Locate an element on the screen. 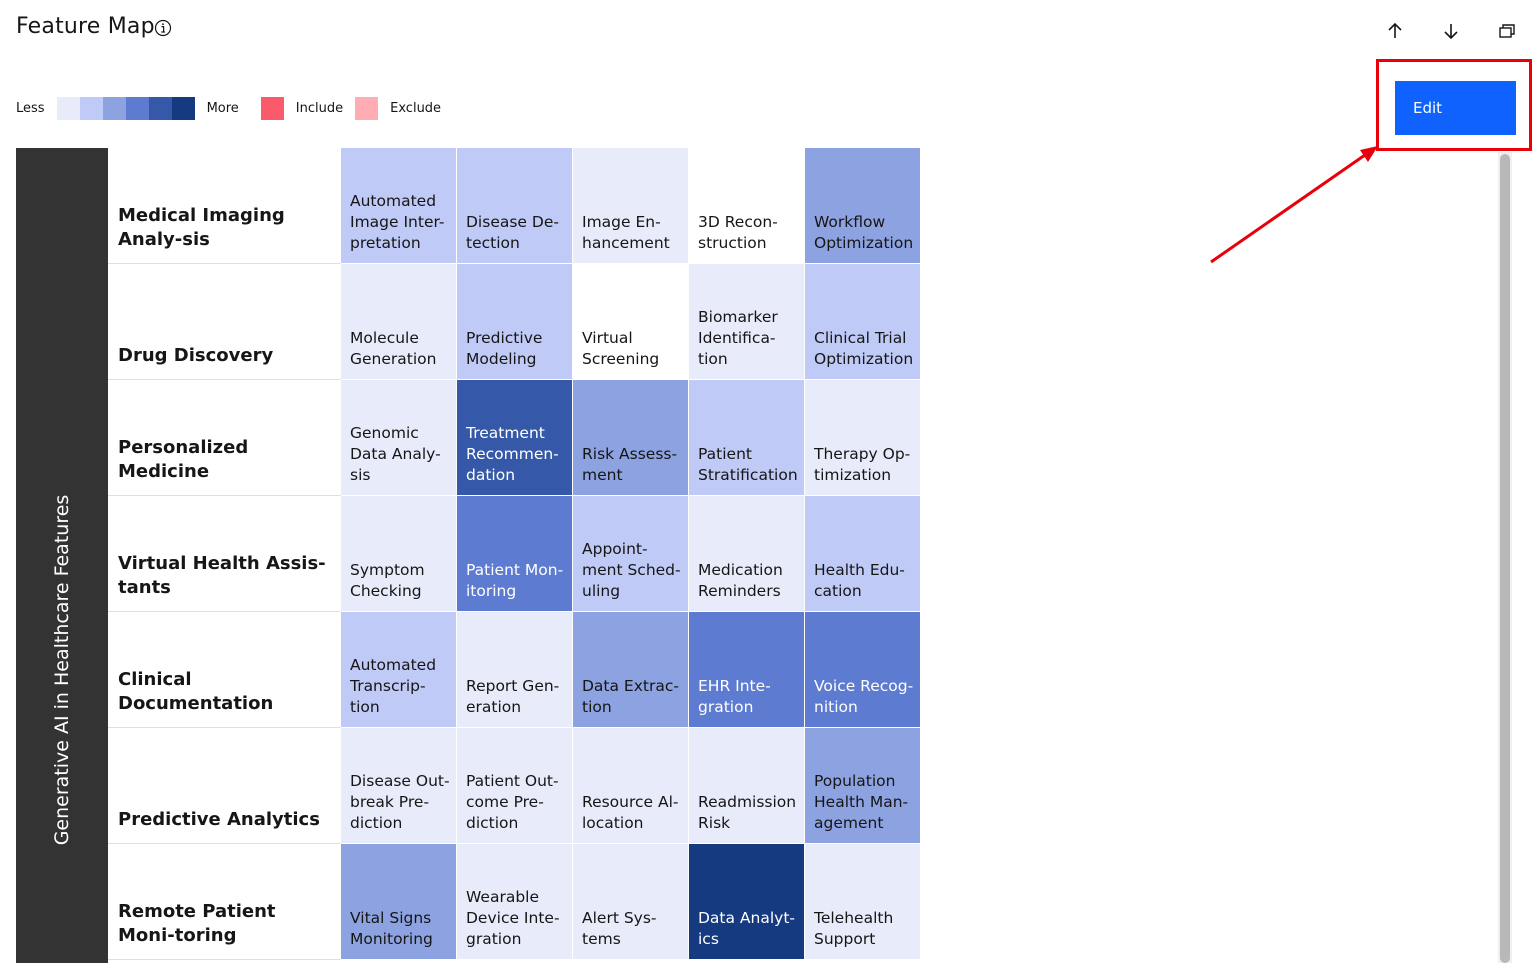 This screenshot has height=963, width=1536. feature-cell-label: Patient Mon-itoring is located at coordinates (515, 580).